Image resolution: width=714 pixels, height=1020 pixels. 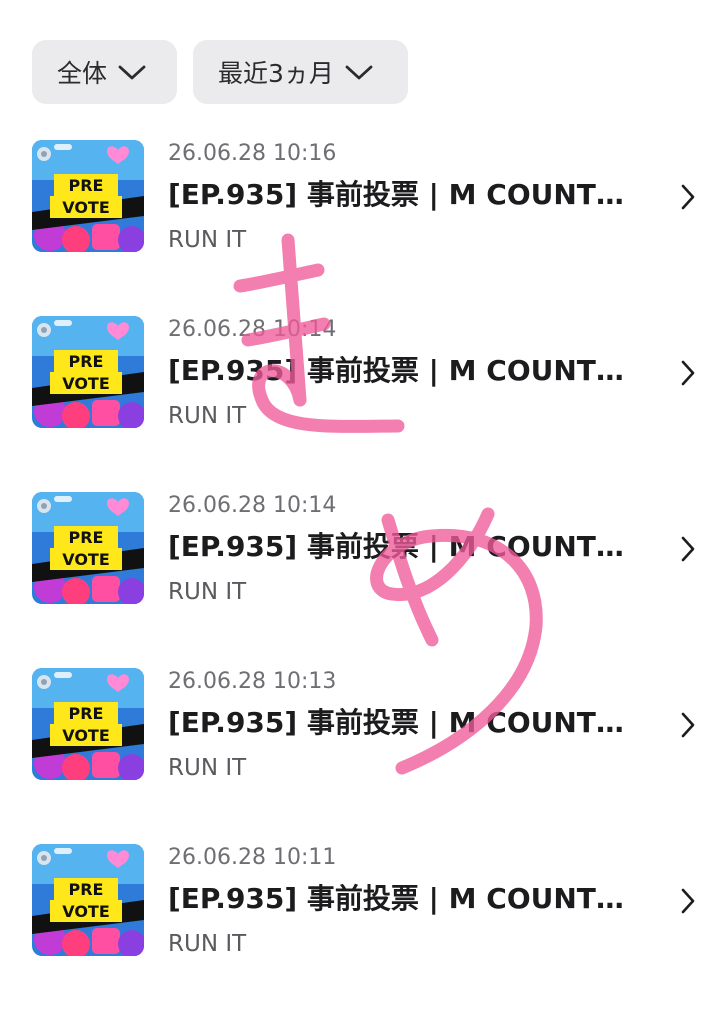 I want to click on vote-timestamp: 26.06.28 10:16, so click(x=252, y=153).